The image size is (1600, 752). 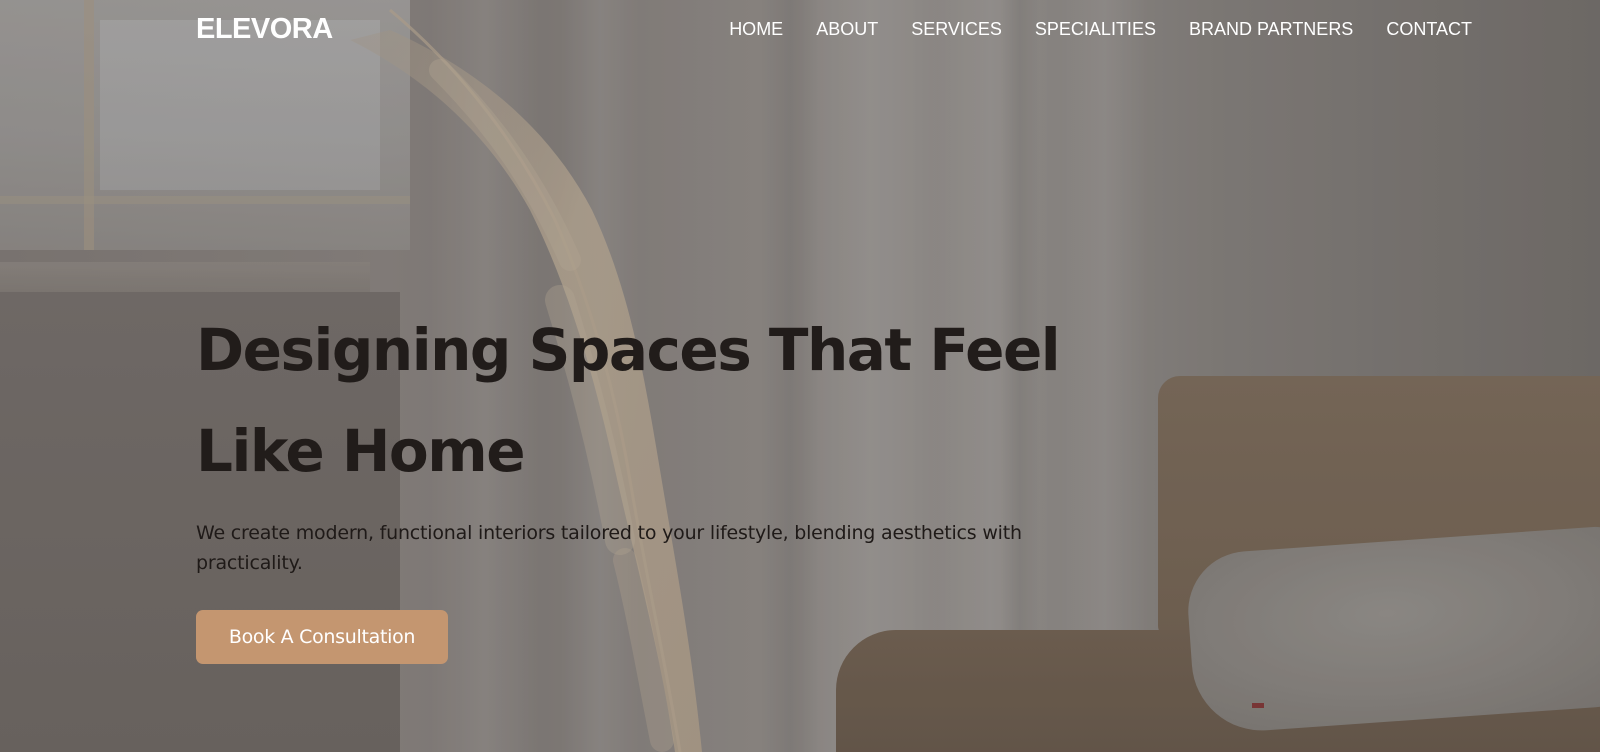 I want to click on nav-item-specialities: SPECIALITIES, so click(x=1095, y=29).